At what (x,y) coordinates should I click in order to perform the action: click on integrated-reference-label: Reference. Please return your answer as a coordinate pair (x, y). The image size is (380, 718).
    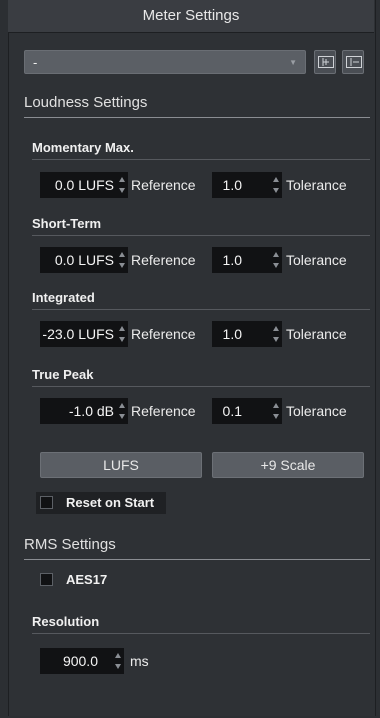
    Looking at the image, I should click on (163, 334).